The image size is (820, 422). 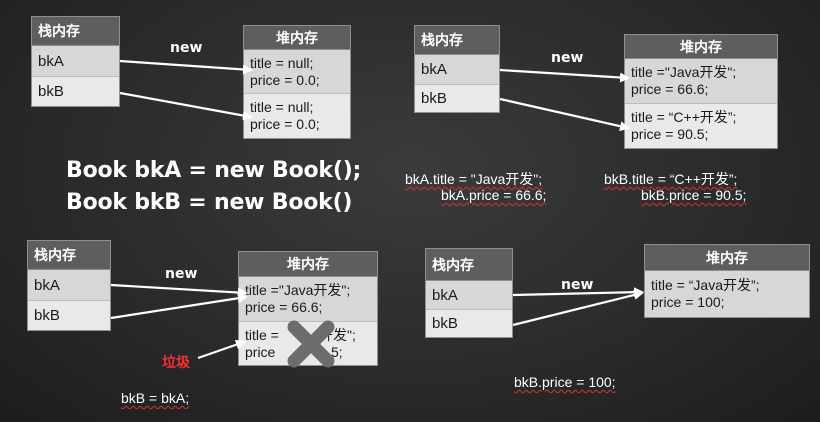 I want to click on arrow-p2-bkA, so click(x=564, y=75).